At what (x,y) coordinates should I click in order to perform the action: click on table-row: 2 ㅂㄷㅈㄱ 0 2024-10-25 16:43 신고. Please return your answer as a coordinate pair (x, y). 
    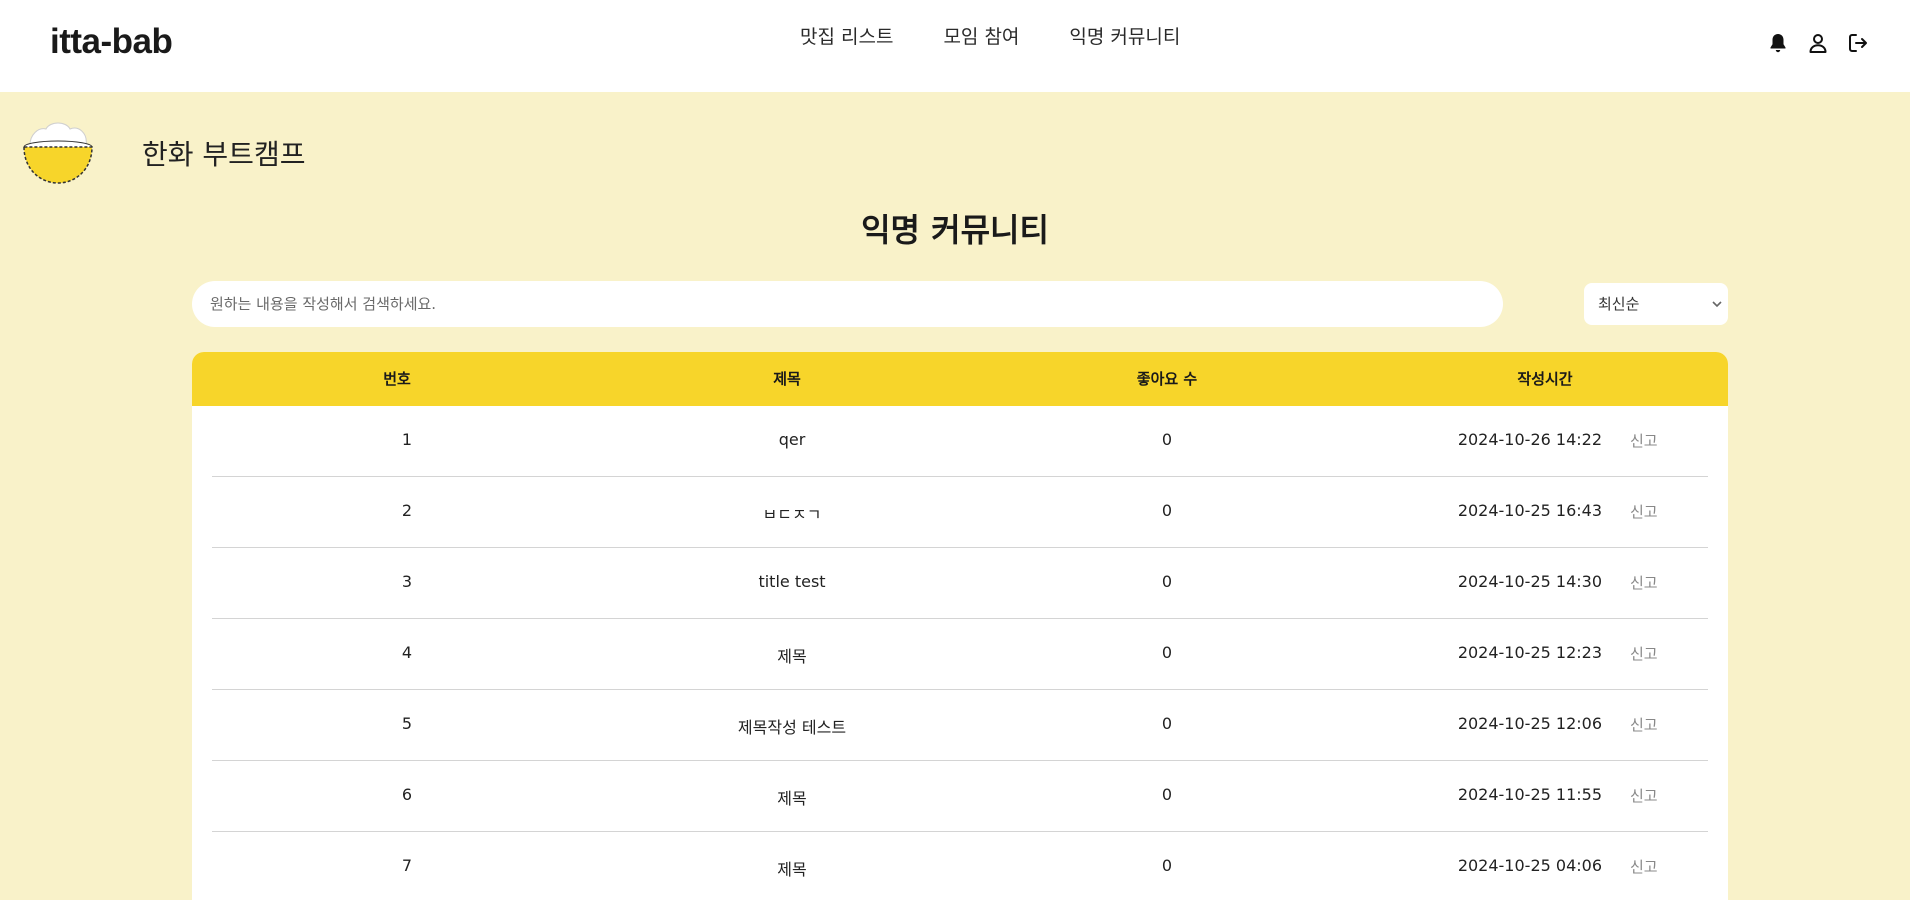
    Looking at the image, I should click on (960, 512).